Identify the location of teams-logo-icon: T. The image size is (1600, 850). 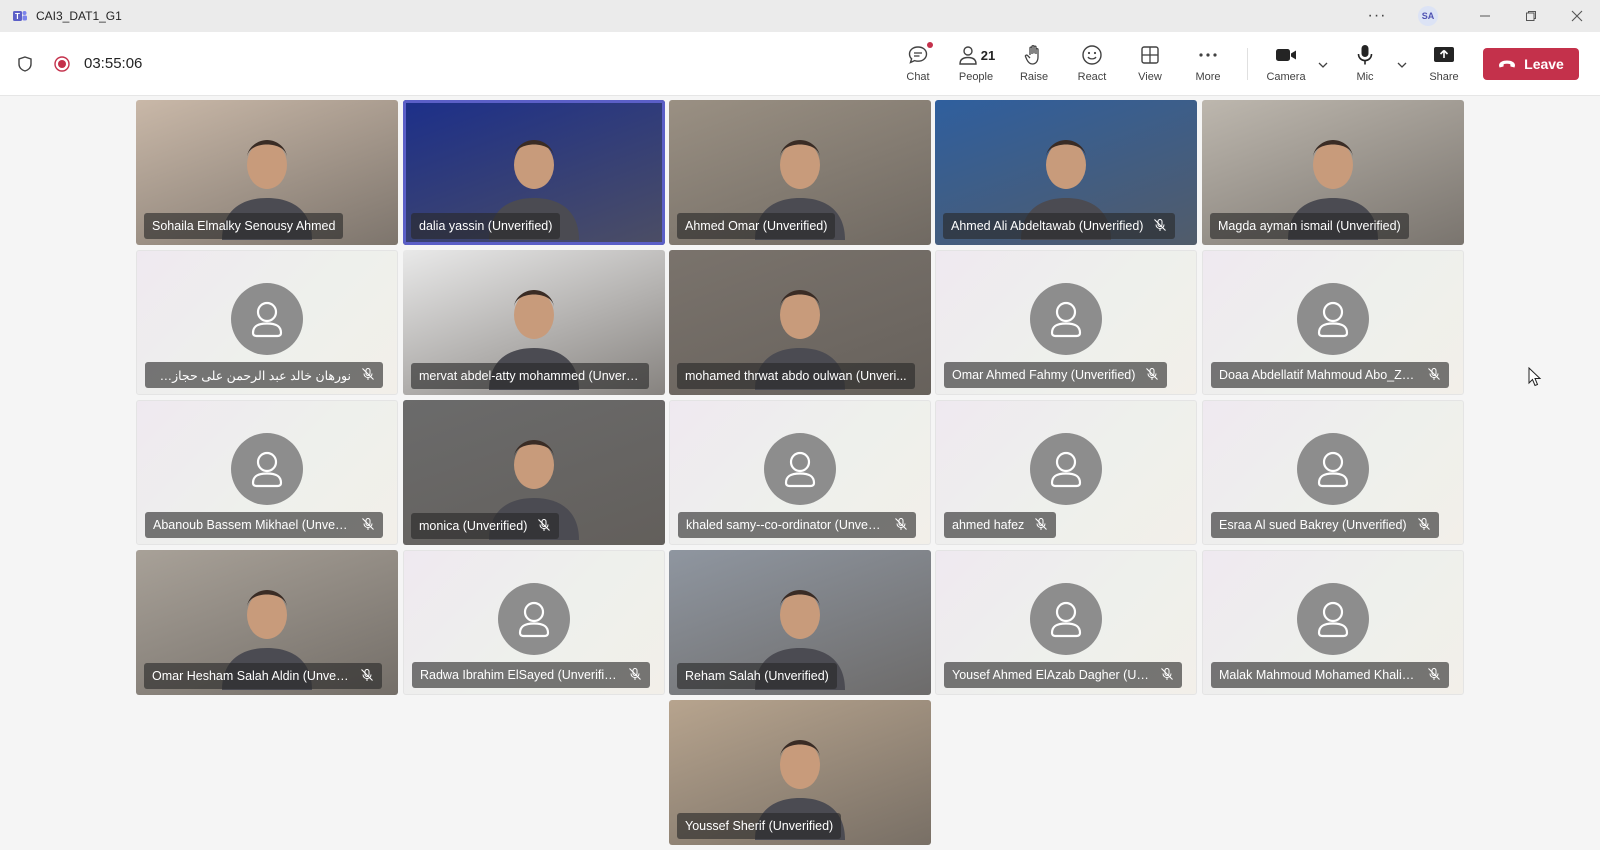
(20, 16).